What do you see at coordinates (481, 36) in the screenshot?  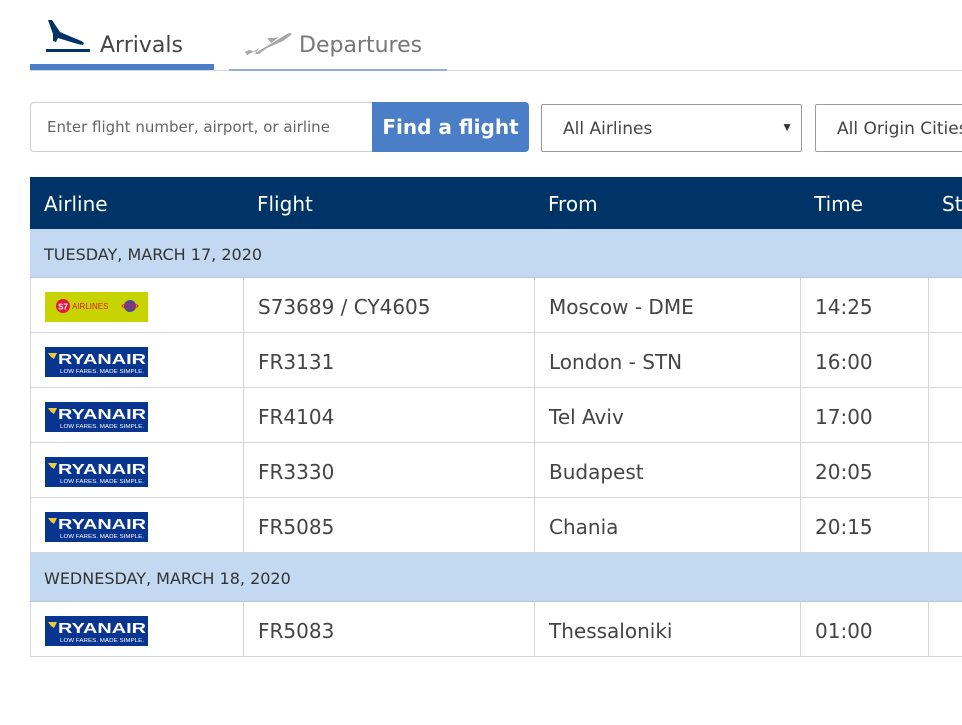 I see `flight-tabs: Arrivals Departures` at bounding box center [481, 36].